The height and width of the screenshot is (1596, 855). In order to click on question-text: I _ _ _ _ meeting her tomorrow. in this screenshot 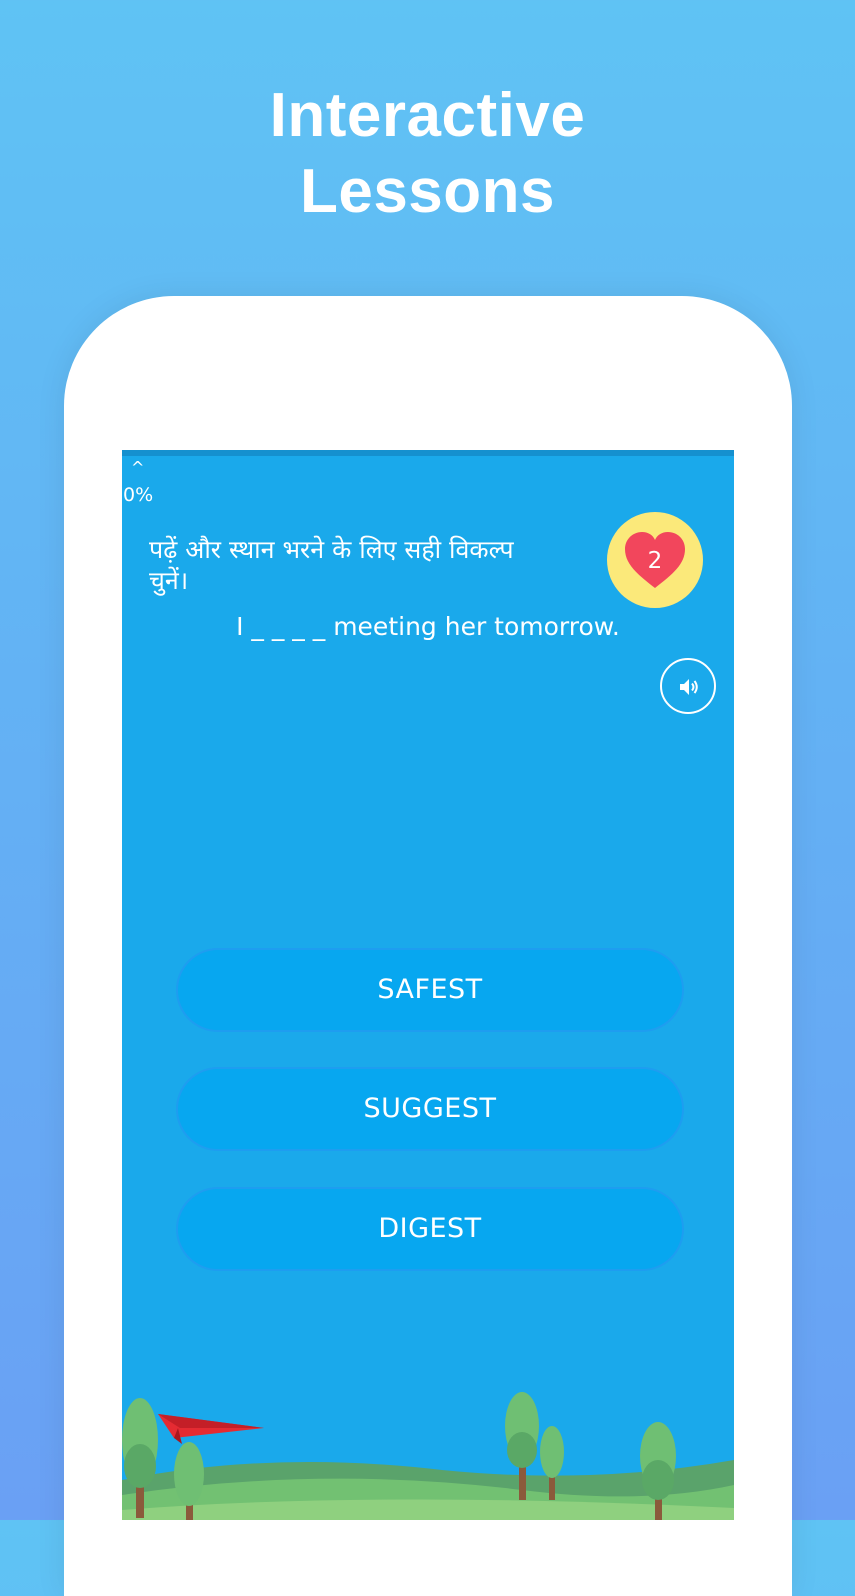, I will do `click(428, 626)`.